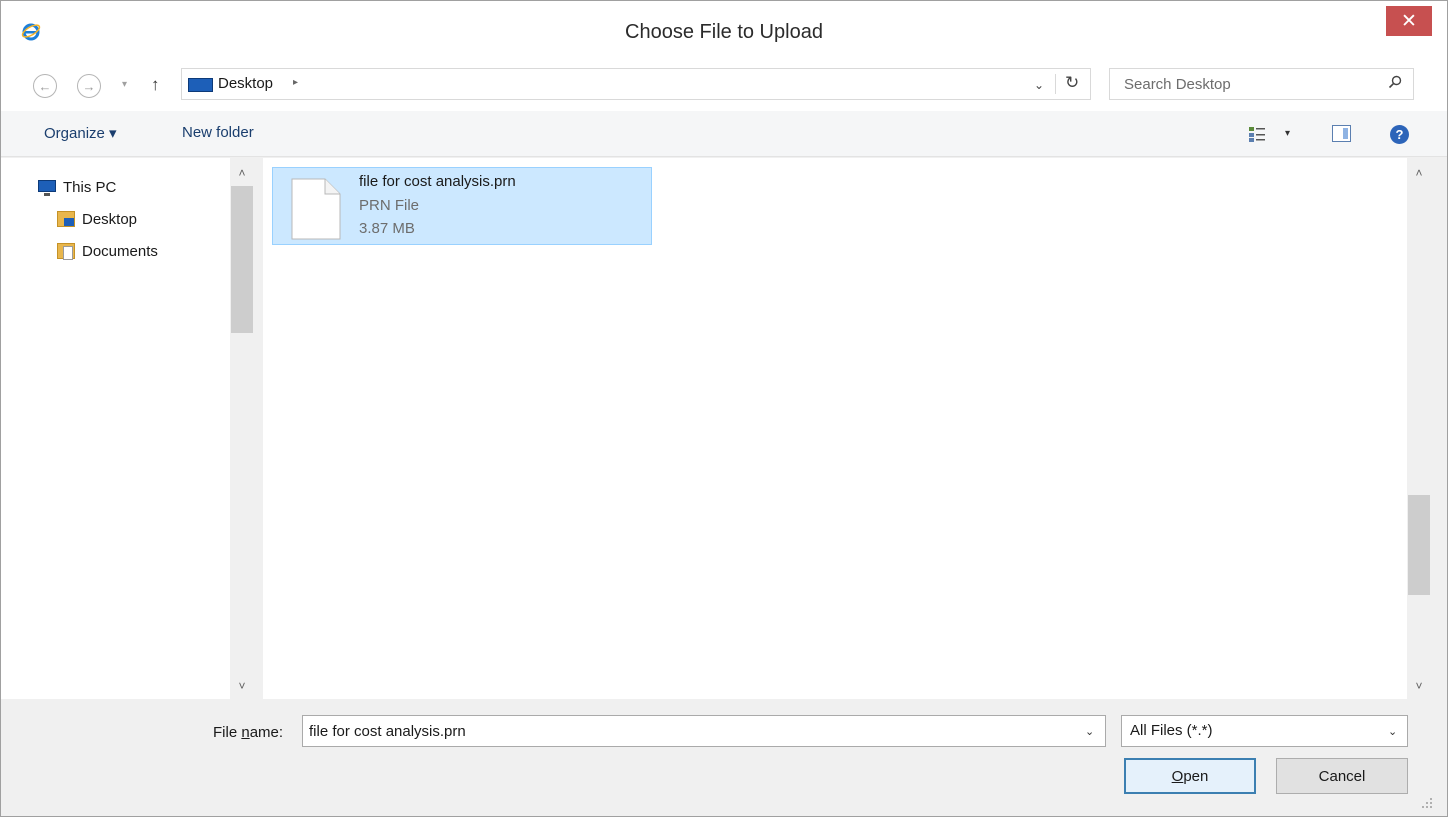 Image resolution: width=1448 pixels, height=817 pixels. What do you see at coordinates (1264, 731) in the screenshot?
I see `file-type-filter: All Files (*.*) ⌄` at bounding box center [1264, 731].